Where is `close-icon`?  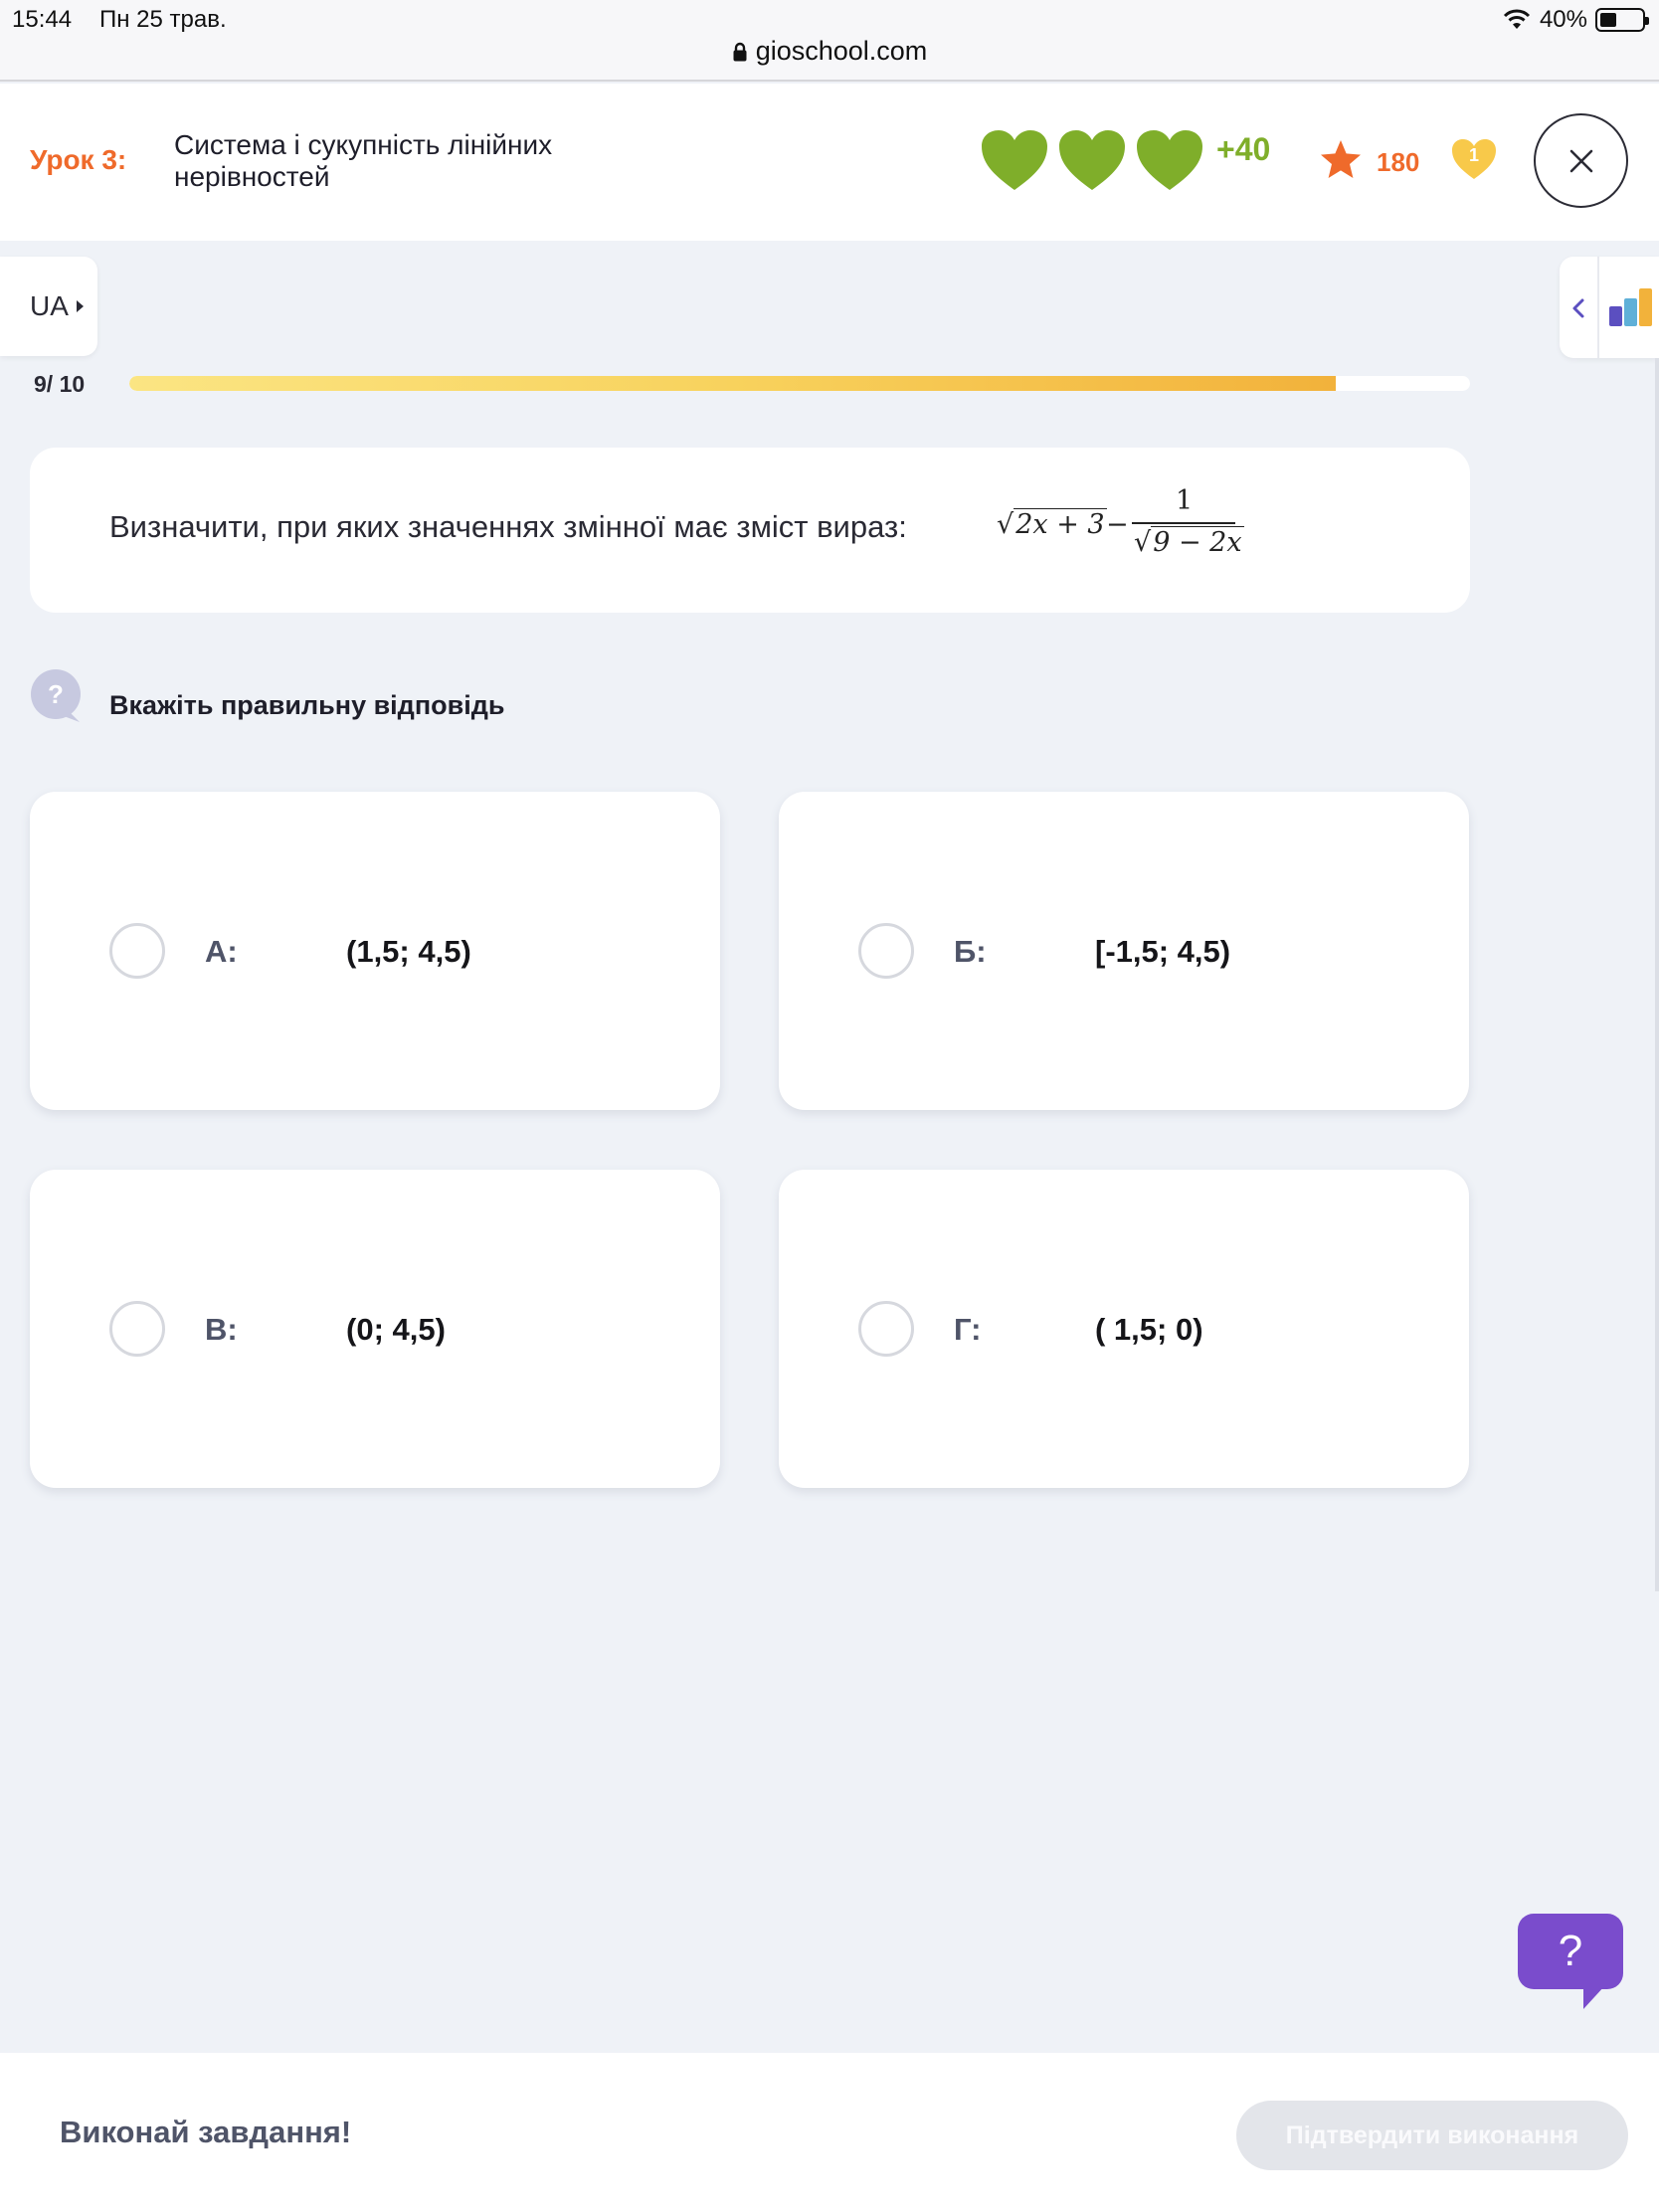 close-icon is located at coordinates (1580, 160).